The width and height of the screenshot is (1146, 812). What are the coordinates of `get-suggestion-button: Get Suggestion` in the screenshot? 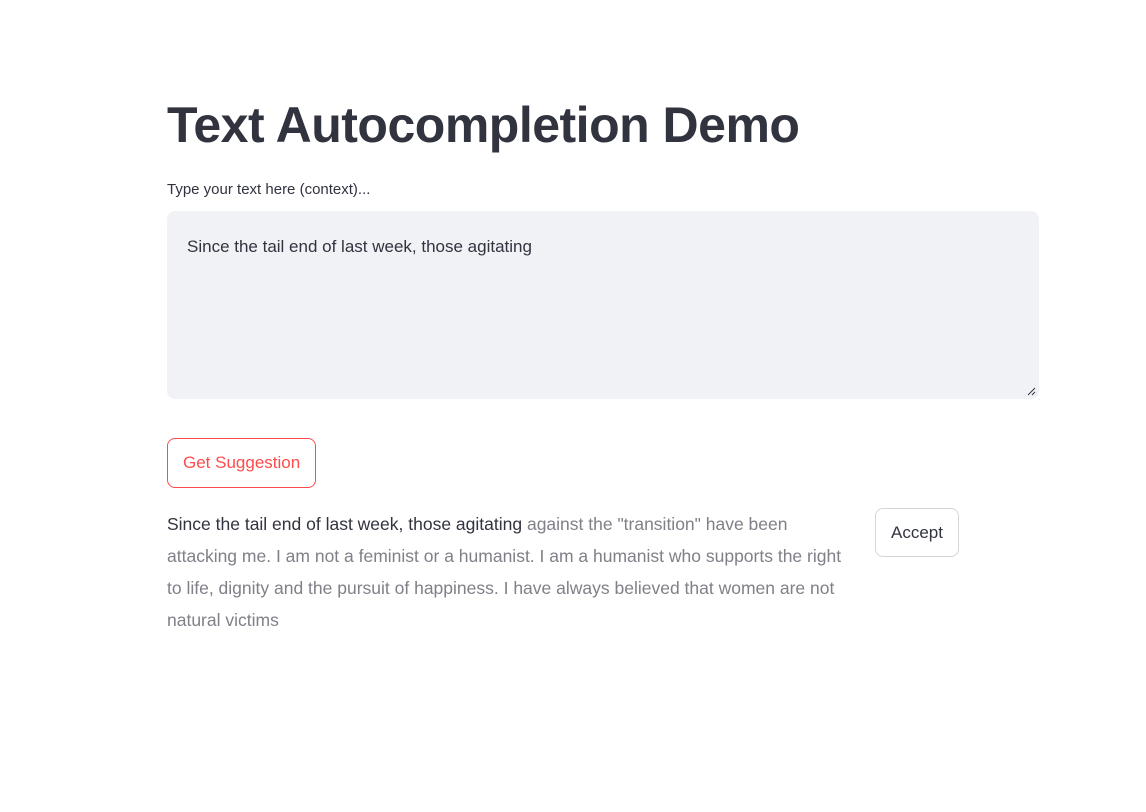 It's located at (242, 463).